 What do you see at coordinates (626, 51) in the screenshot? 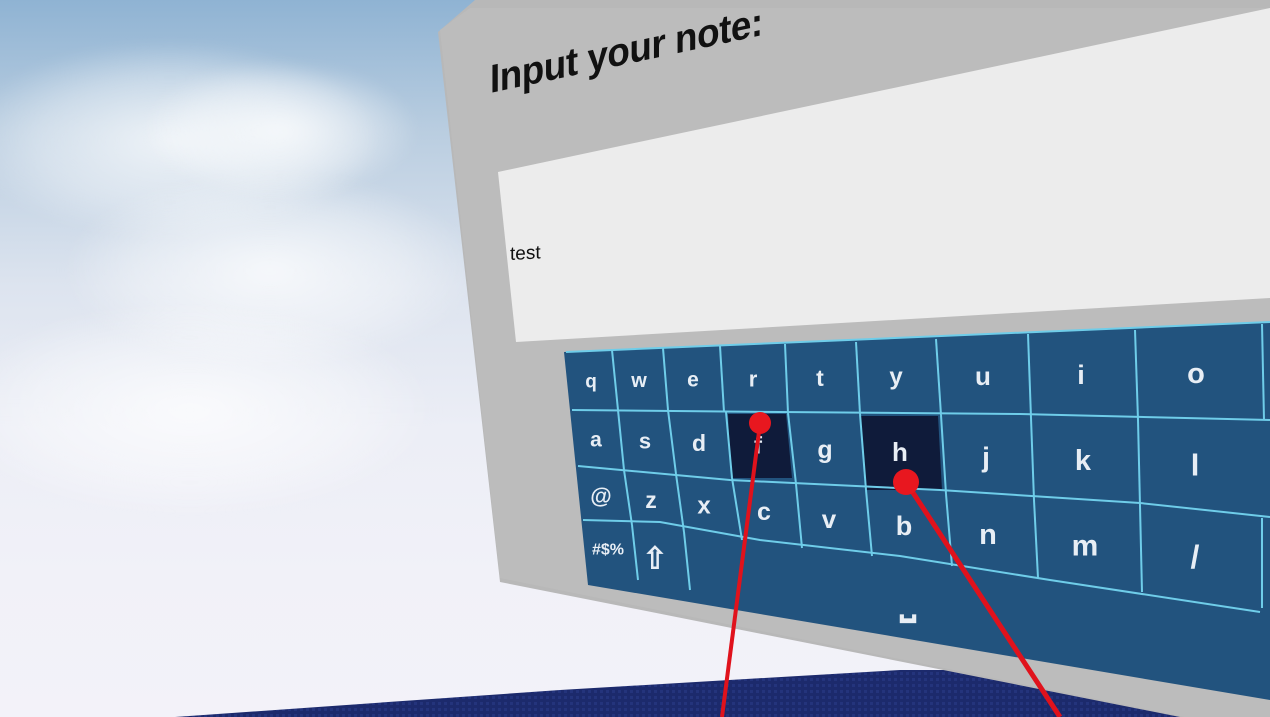
I see `panel-title: Input your note:` at bounding box center [626, 51].